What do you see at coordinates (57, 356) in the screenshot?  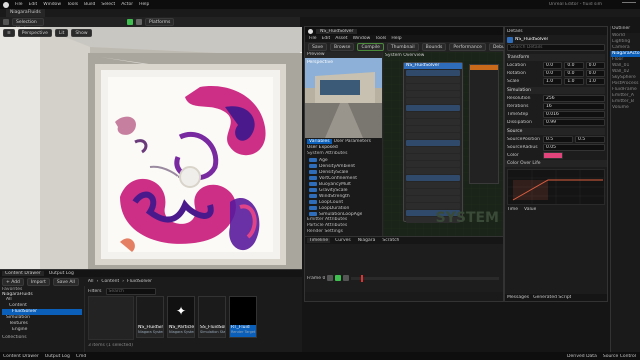 I see `status-left-item: Output Log` at bounding box center [57, 356].